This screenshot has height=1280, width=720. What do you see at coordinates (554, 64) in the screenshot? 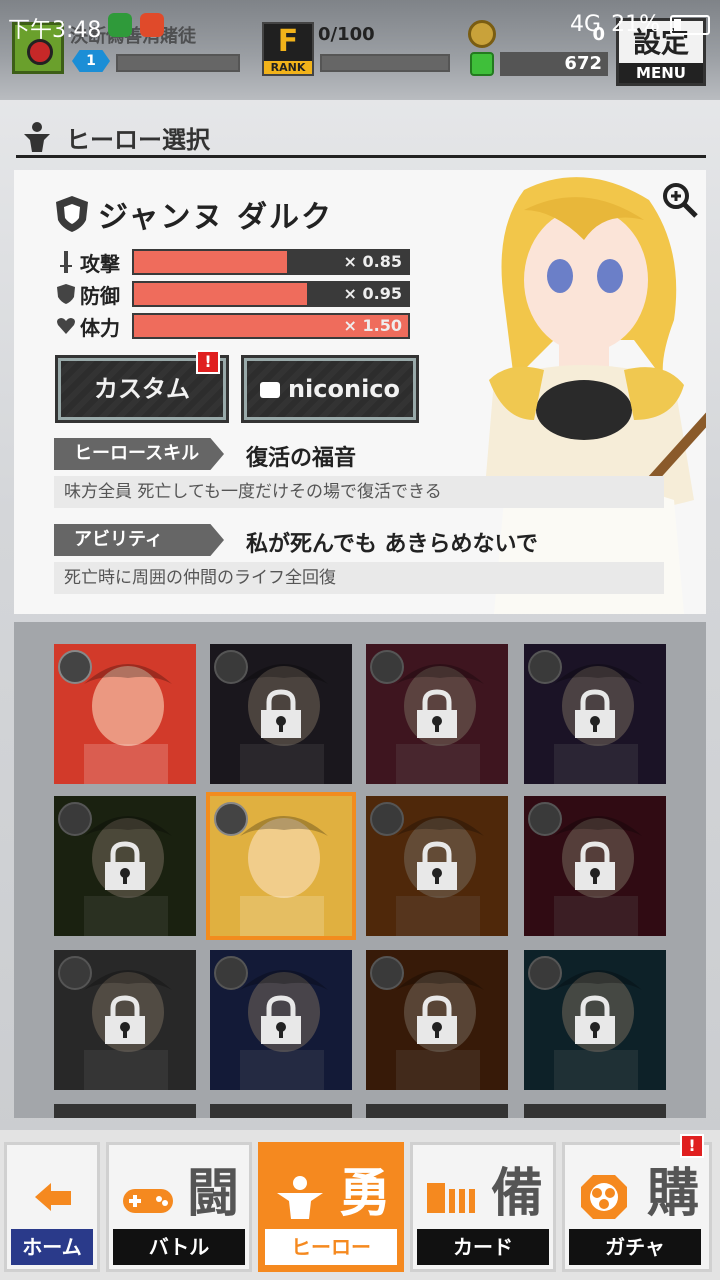
I see `gem-count: 672` at bounding box center [554, 64].